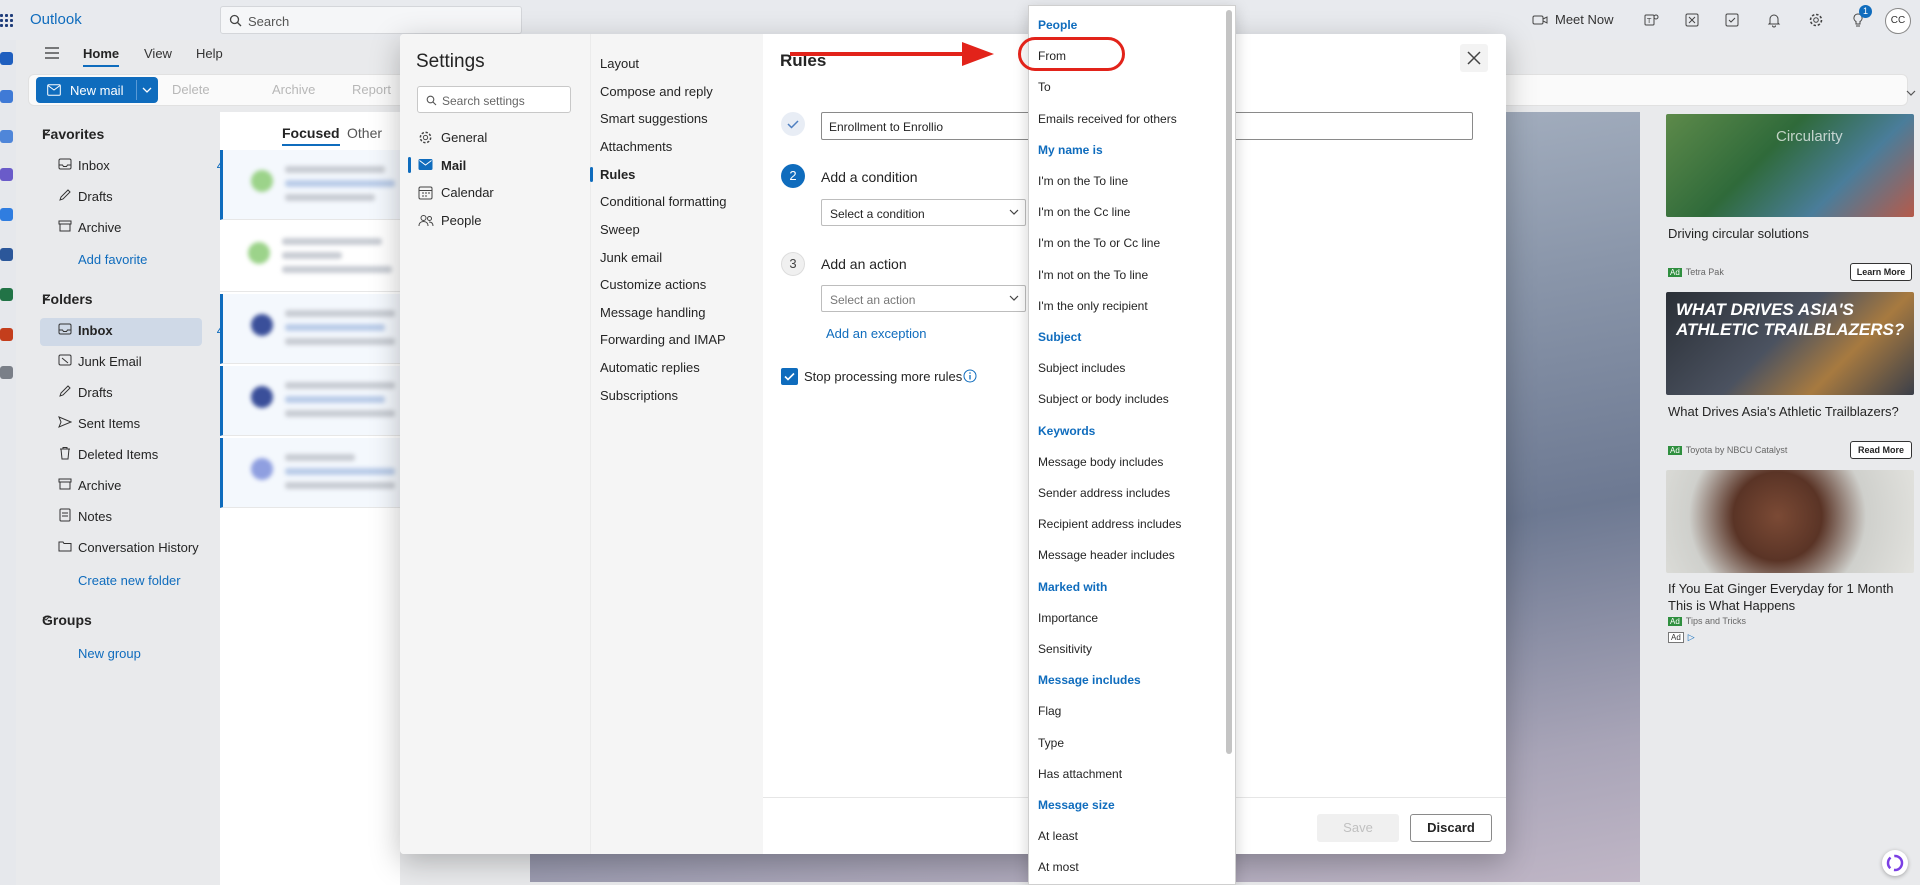 The height and width of the screenshot is (885, 1920). Describe the element at coordinates (1083, 181) in the screenshot. I see `menu-item: I'm on the To line` at that location.